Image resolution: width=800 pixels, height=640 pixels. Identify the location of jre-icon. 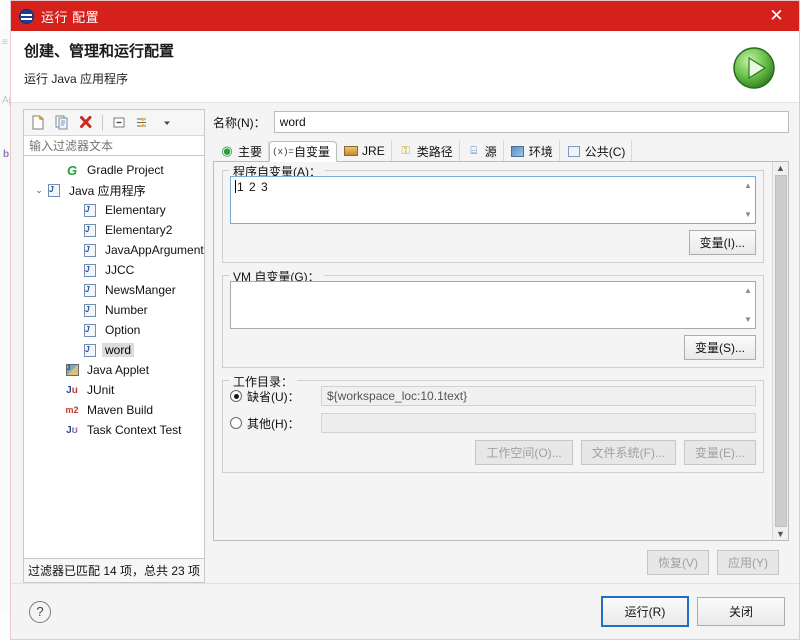
(351, 151).